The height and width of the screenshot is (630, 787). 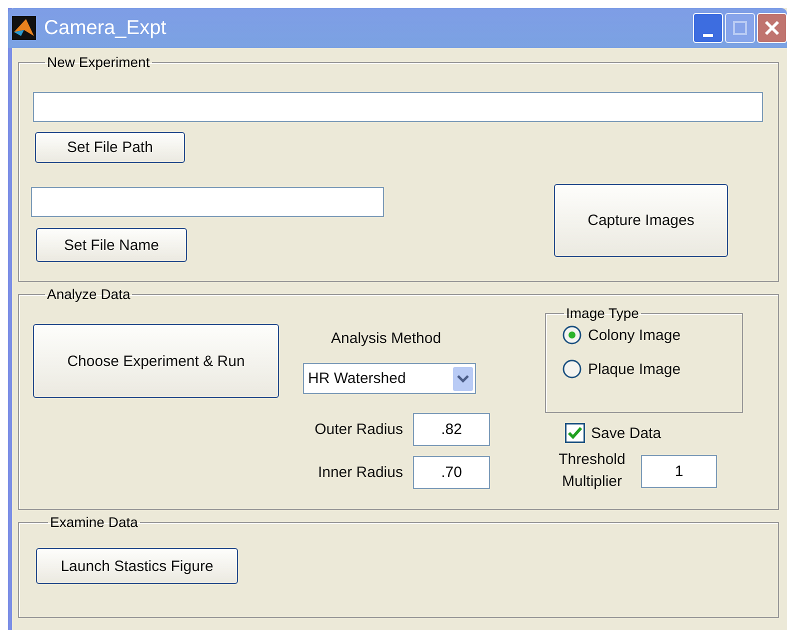 I want to click on threshold-multiplier-label: Threshold Multiplier, so click(x=592, y=471).